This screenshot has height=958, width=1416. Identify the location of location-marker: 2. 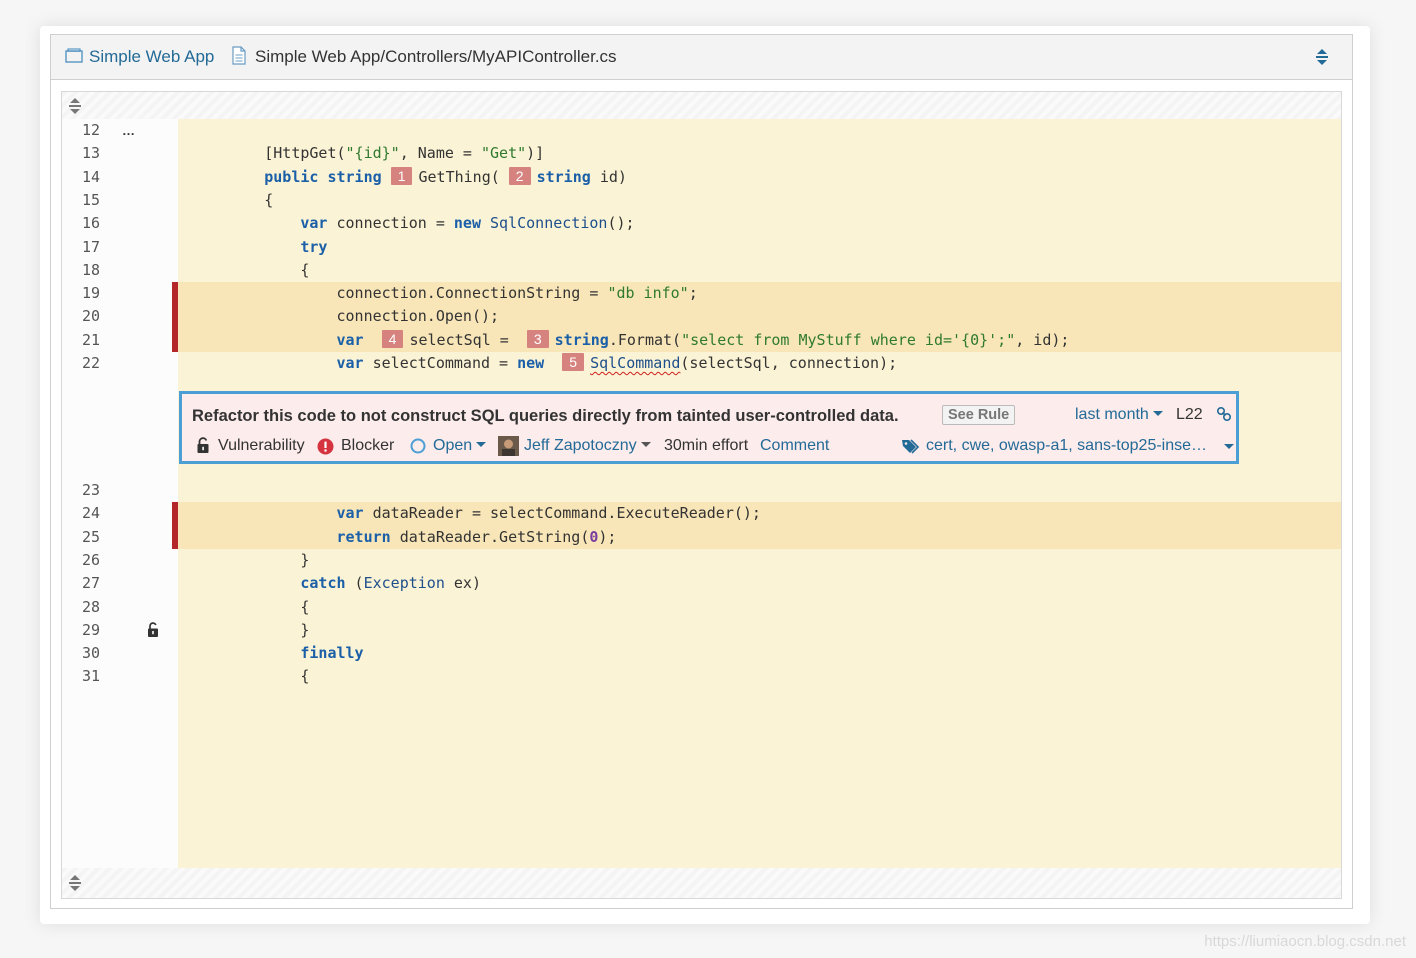
(519, 175).